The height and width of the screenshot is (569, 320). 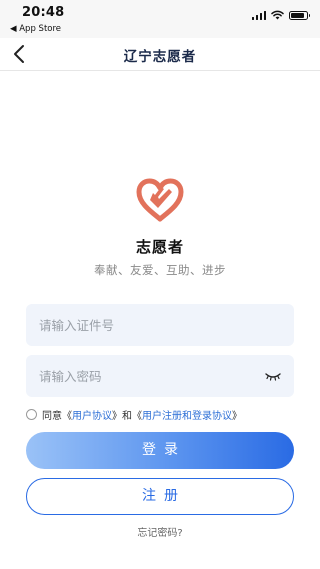 I want to click on app-name: 志愿者, so click(x=159, y=247).